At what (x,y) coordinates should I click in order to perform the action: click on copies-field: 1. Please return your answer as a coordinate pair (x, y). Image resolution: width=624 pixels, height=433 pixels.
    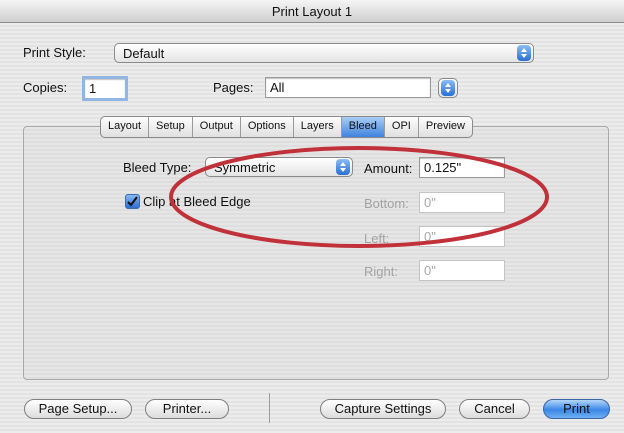
    Looking at the image, I should click on (105, 88).